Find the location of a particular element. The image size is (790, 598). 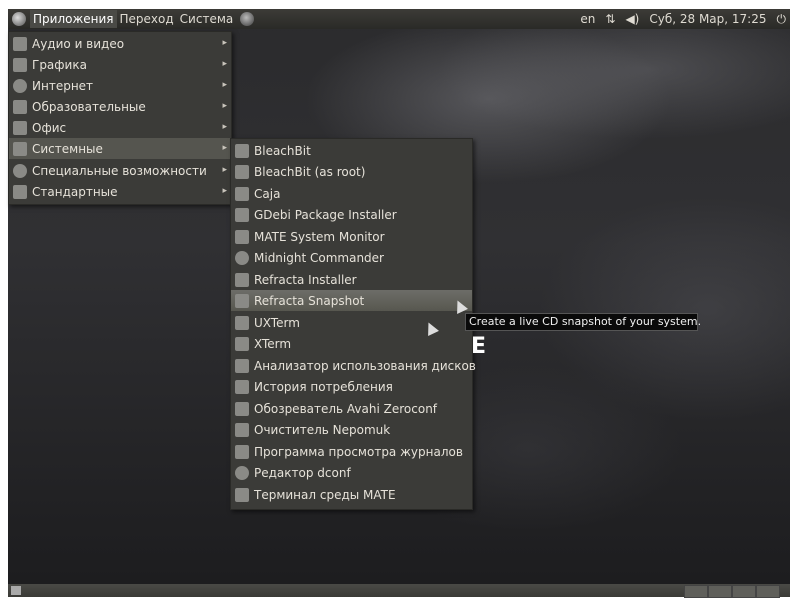

menu-item-label: Программа просмотра журналов is located at coordinates (358, 451).